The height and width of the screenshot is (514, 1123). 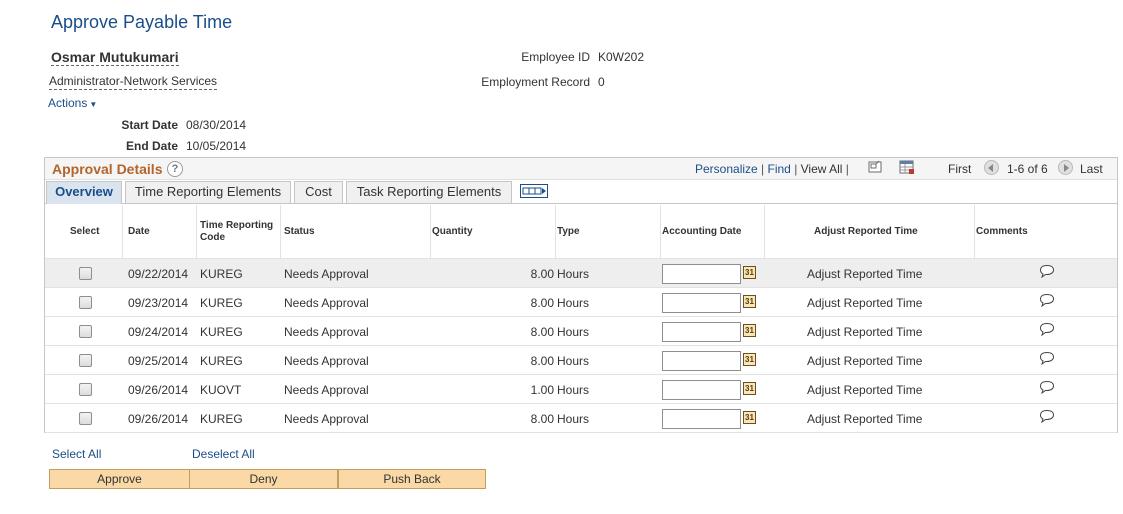 I want to click on column-header-status: Status, so click(x=299, y=231).